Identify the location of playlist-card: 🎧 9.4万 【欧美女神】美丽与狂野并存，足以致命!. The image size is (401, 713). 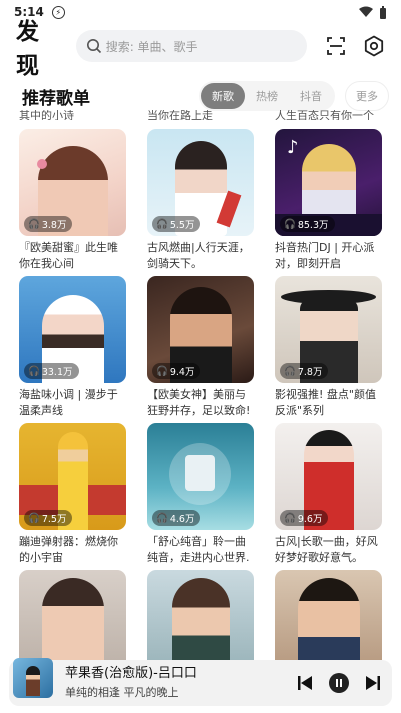
(200, 347).